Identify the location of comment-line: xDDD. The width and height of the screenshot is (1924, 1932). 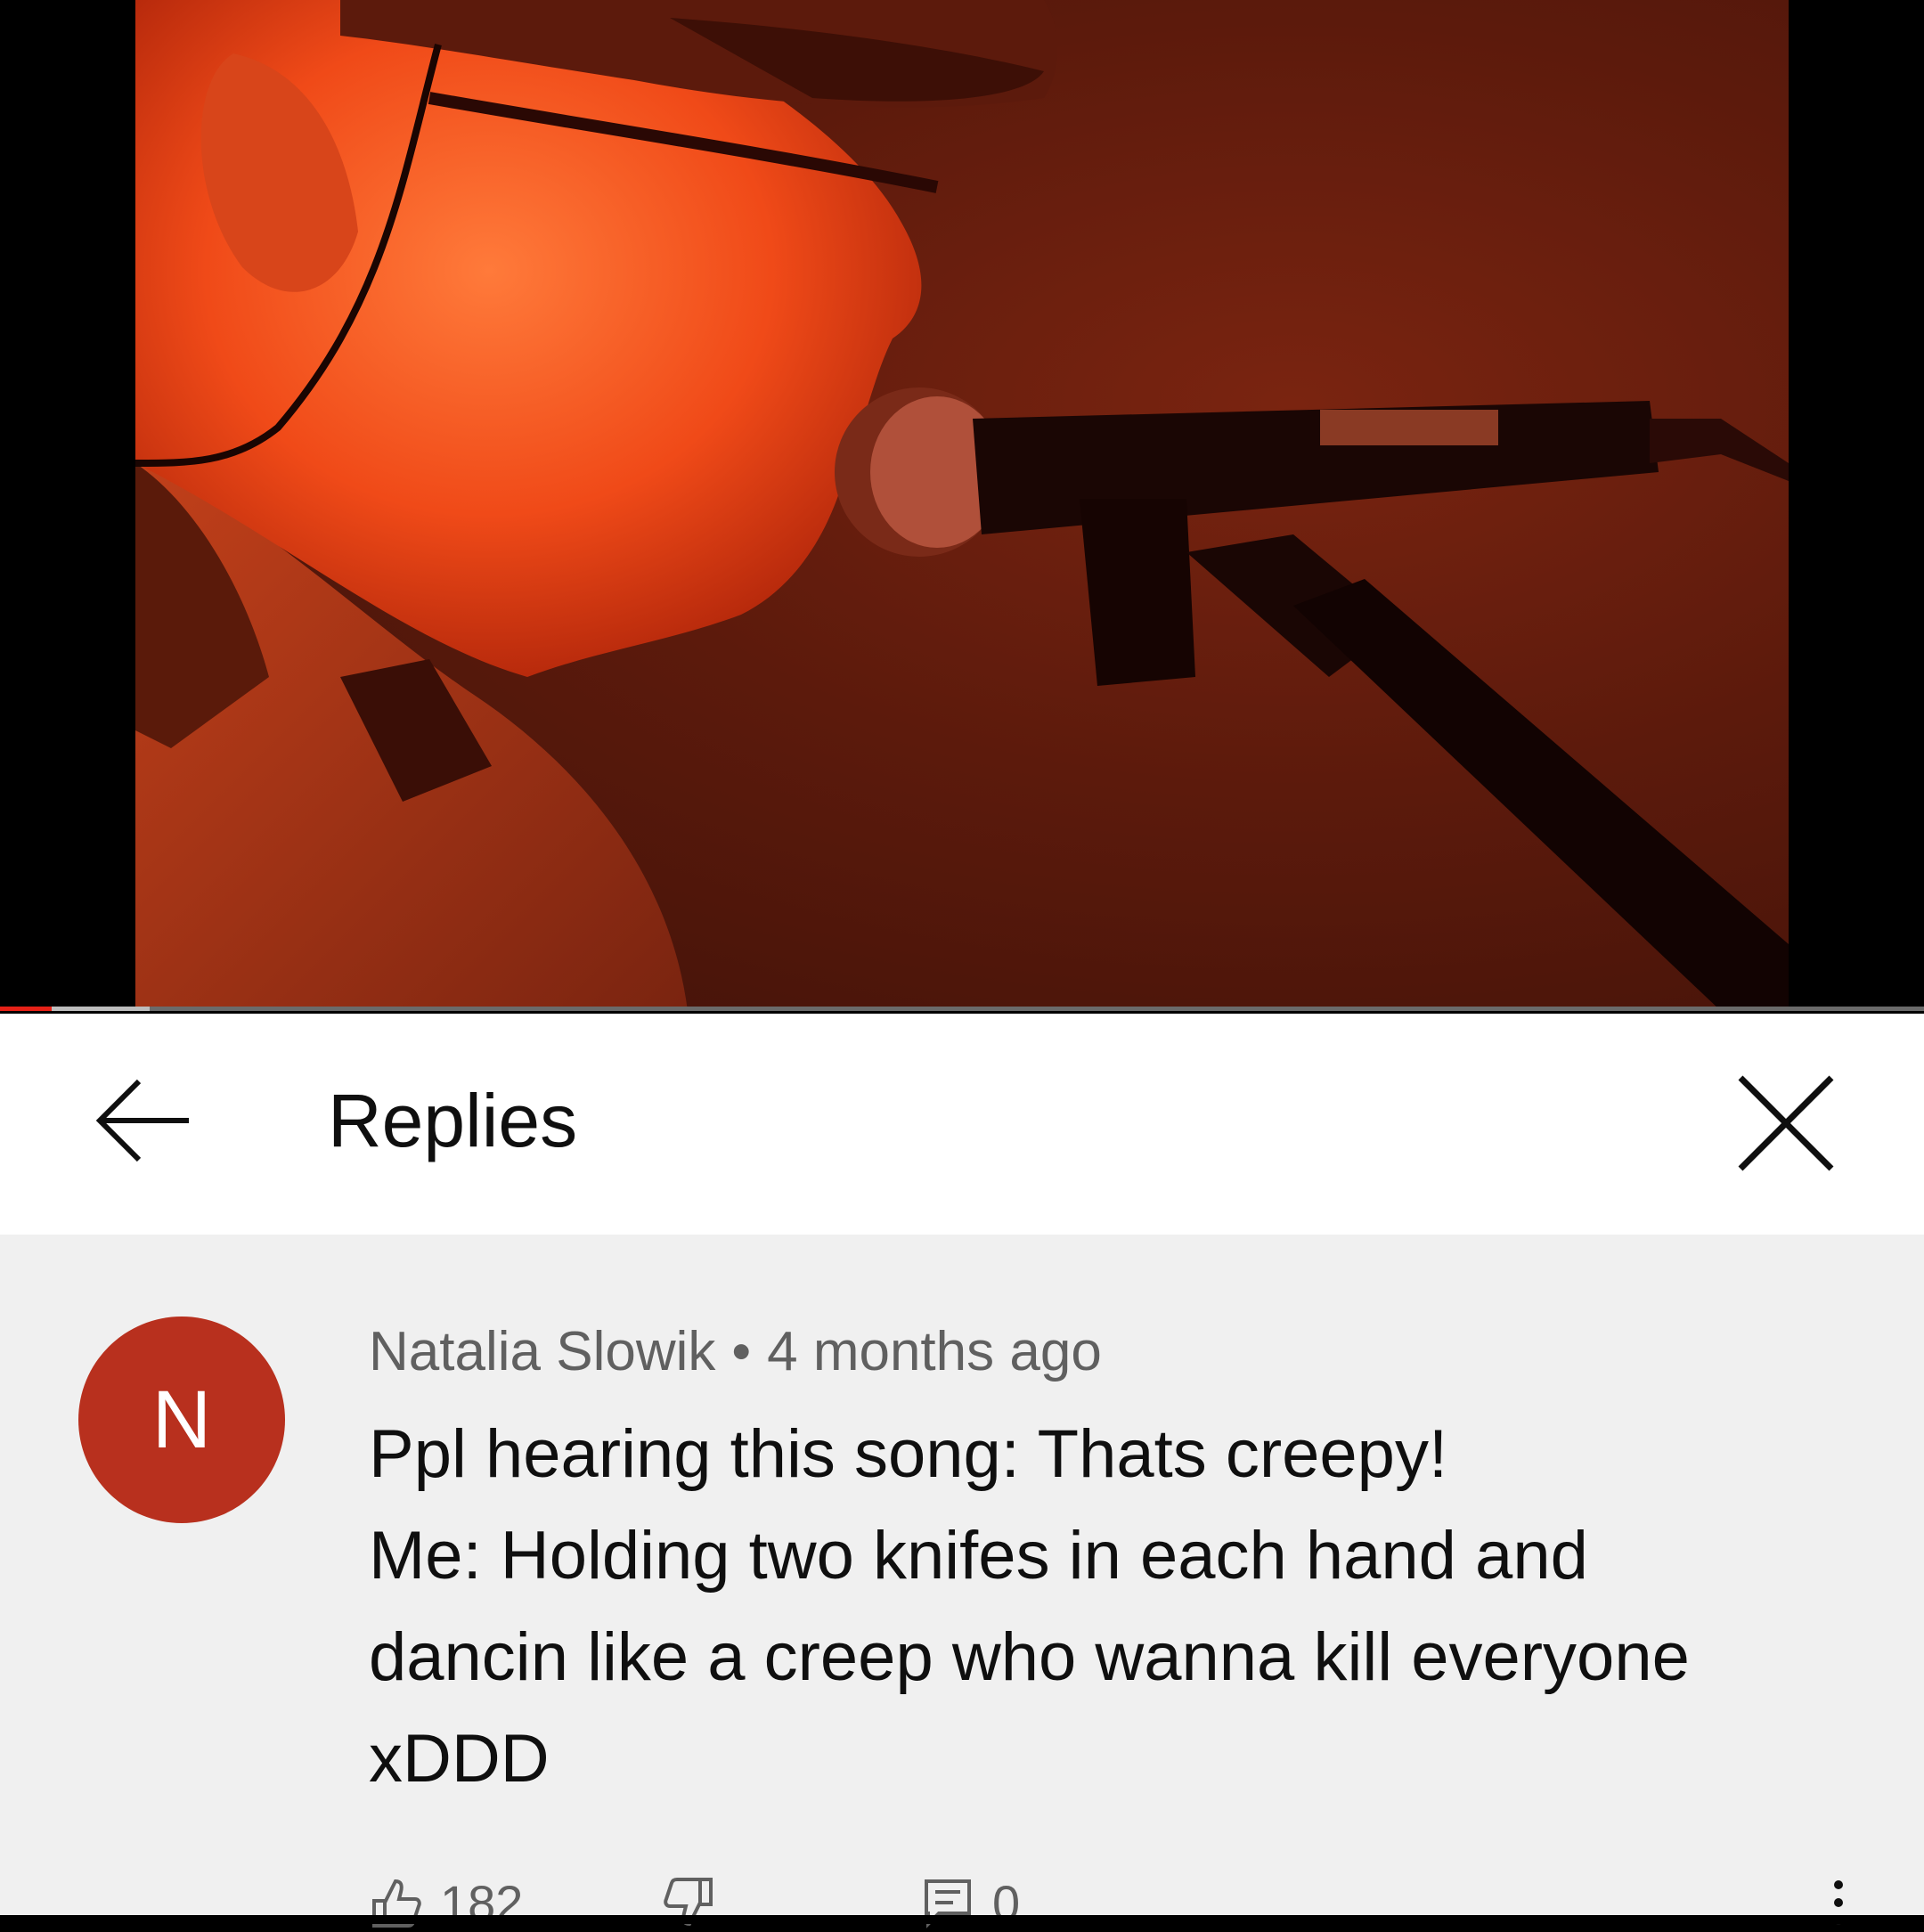
(460, 1759).